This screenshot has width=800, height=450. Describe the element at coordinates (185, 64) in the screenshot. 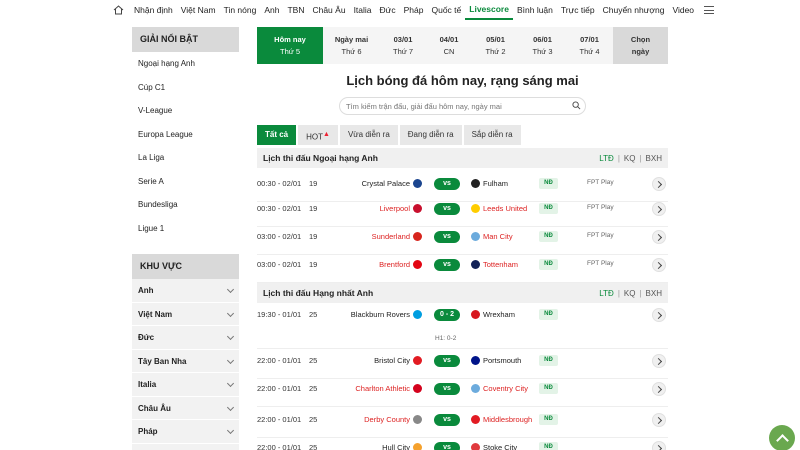

I see `sidebar-league-item: Ngoại hạng Anh` at that location.